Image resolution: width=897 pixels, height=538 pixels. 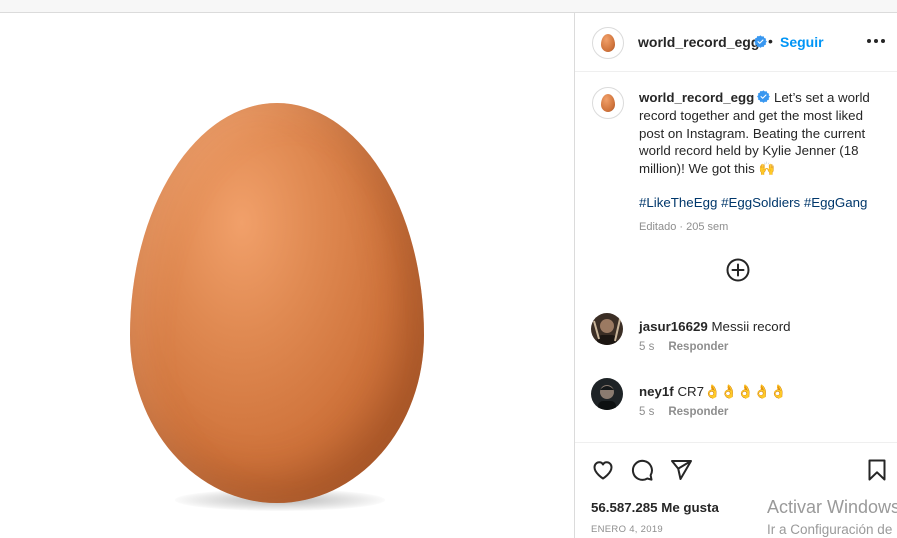 What do you see at coordinates (751, 326) in the screenshot?
I see `comment-body: Messii record` at bounding box center [751, 326].